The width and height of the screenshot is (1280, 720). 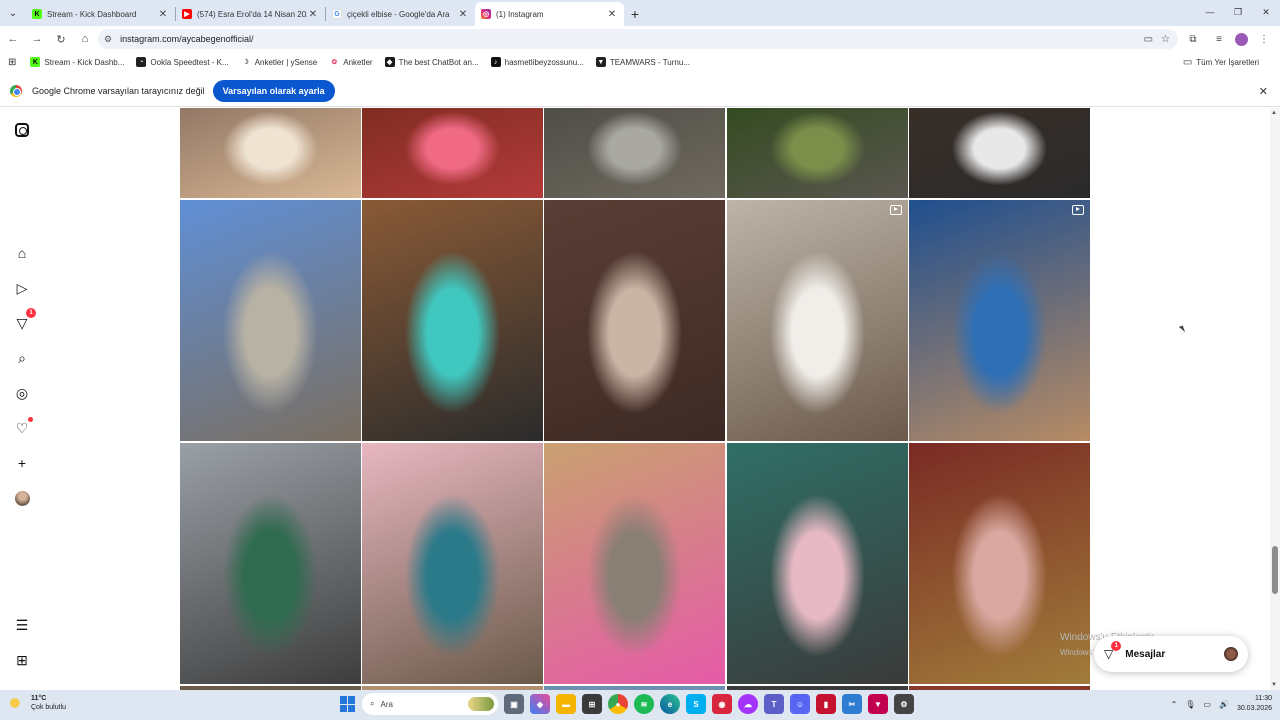 I want to click on apps-icon: ⊞, so click(x=12, y=62).